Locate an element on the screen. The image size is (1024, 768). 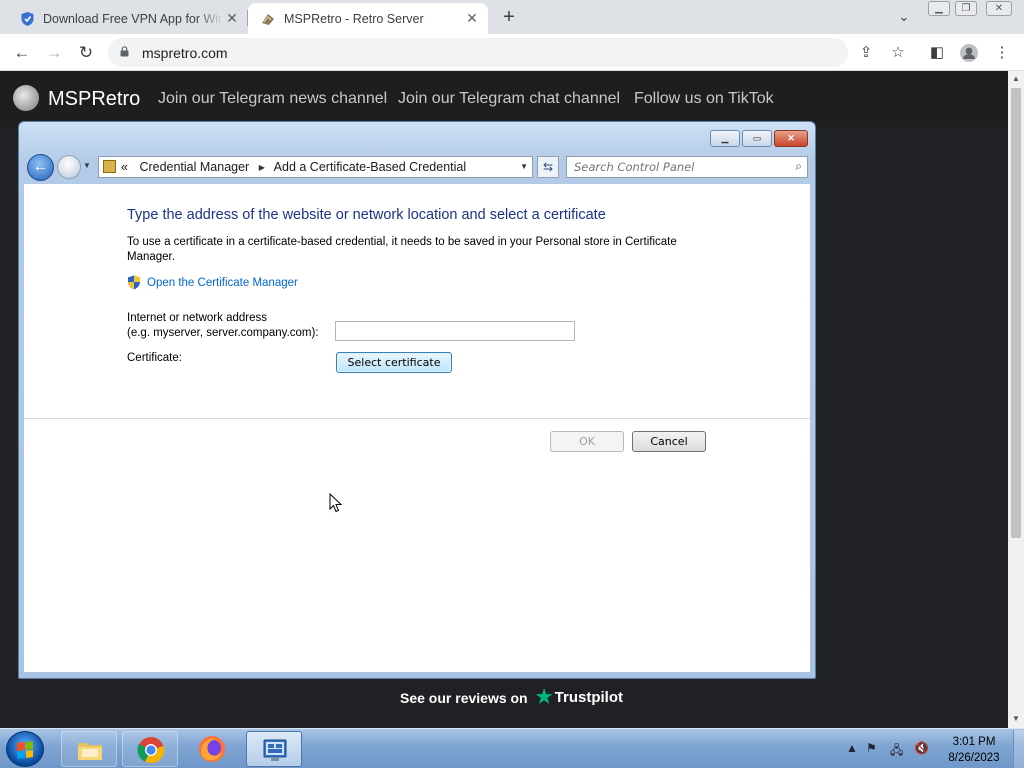
mspretro-logo-icon is located at coordinates (26, 98).